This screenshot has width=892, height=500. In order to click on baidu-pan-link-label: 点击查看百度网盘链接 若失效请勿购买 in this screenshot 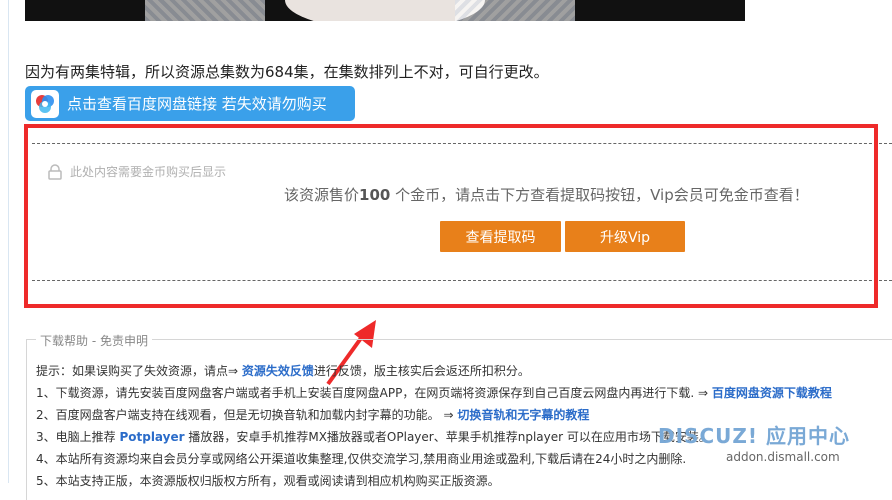, I will do `click(197, 104)`.